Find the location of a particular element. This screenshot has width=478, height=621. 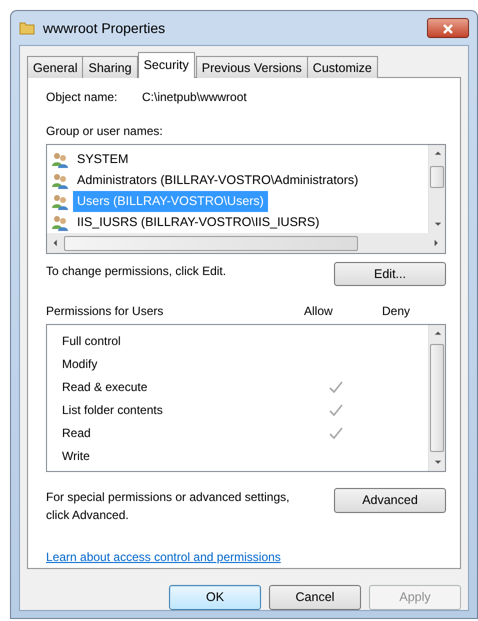

window-title: wwwroot Properties is located at coordinates (104, 28).